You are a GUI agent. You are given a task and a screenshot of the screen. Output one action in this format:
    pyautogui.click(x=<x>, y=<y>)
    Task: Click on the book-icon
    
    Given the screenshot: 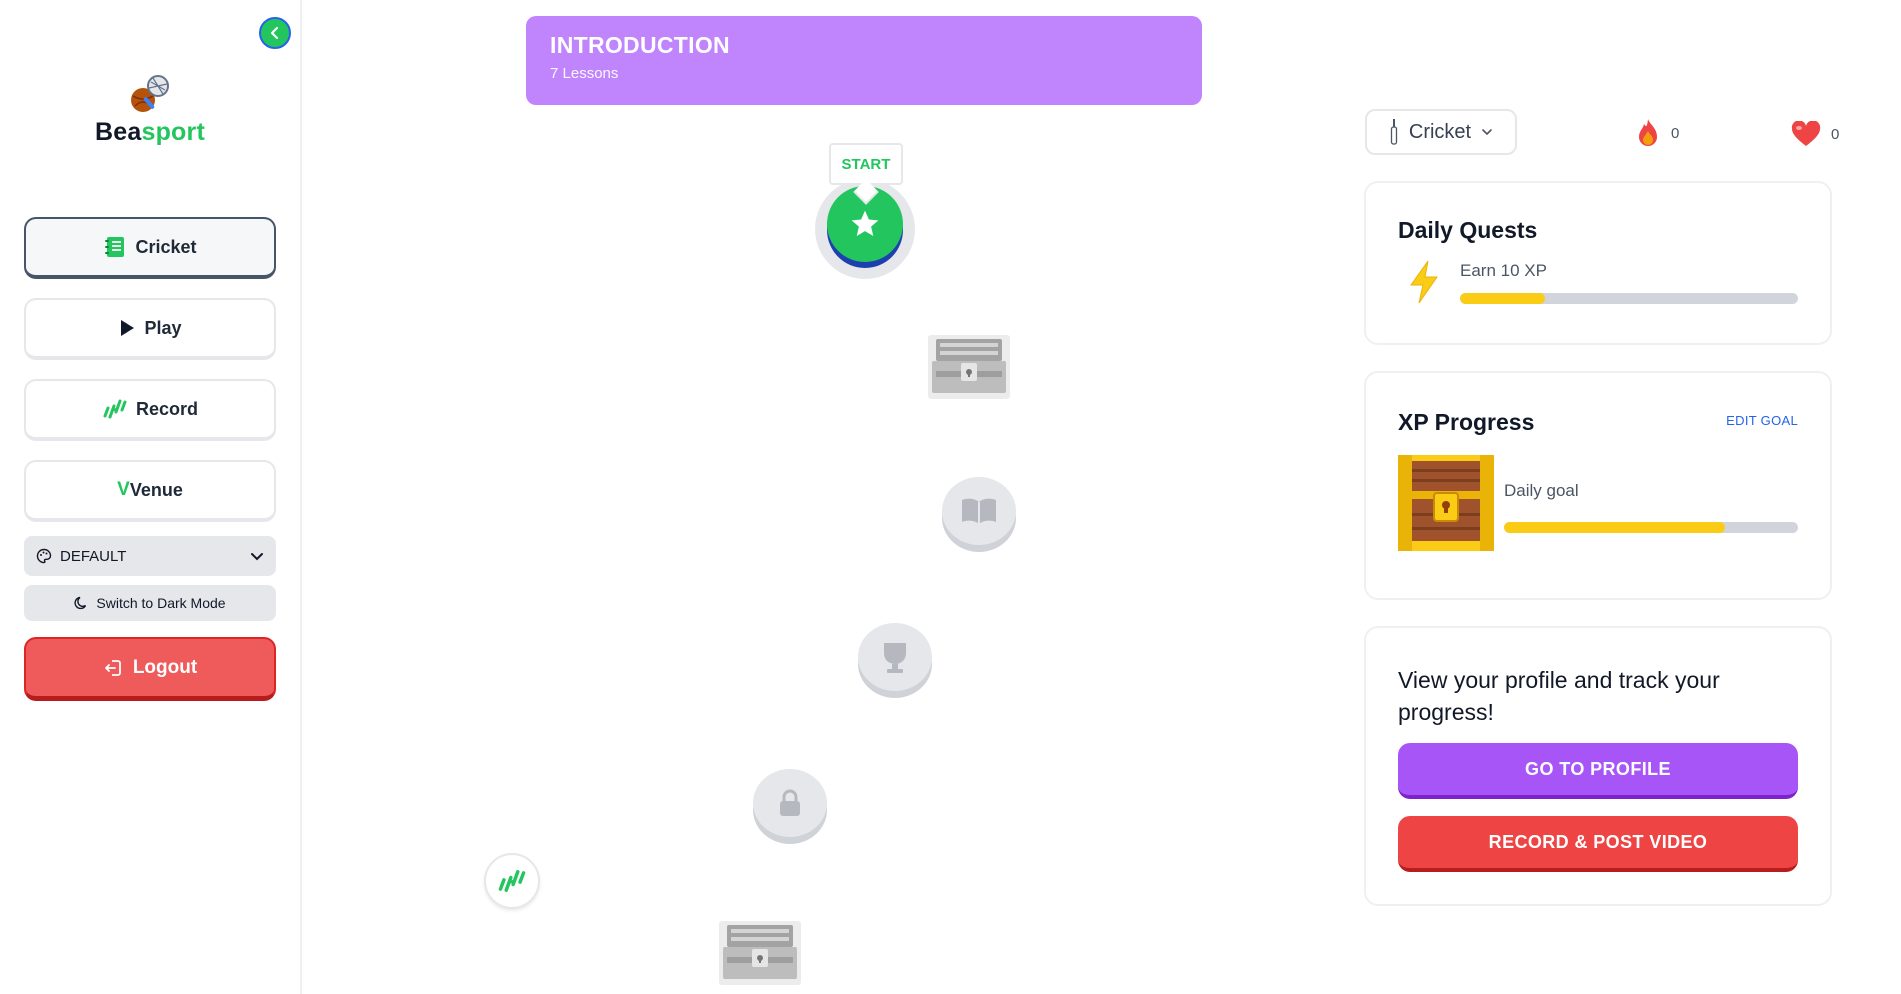 What is the action you would take?
    pyautogui.click(x=979, y=511)
    